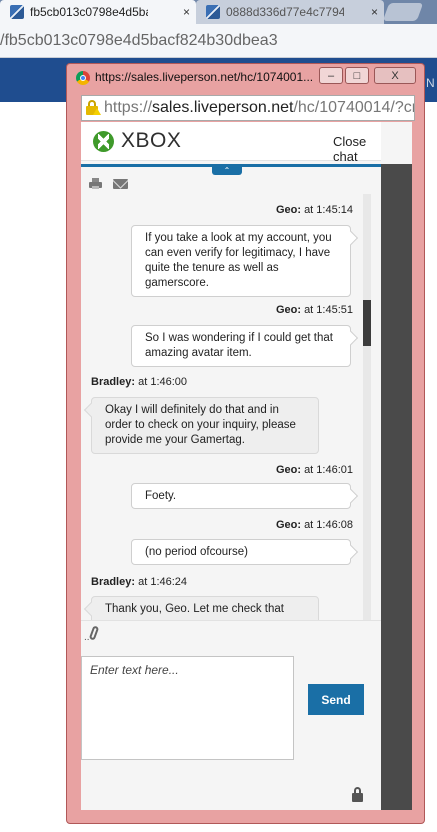  I want to click on new-tab-button, so click(403, 12).